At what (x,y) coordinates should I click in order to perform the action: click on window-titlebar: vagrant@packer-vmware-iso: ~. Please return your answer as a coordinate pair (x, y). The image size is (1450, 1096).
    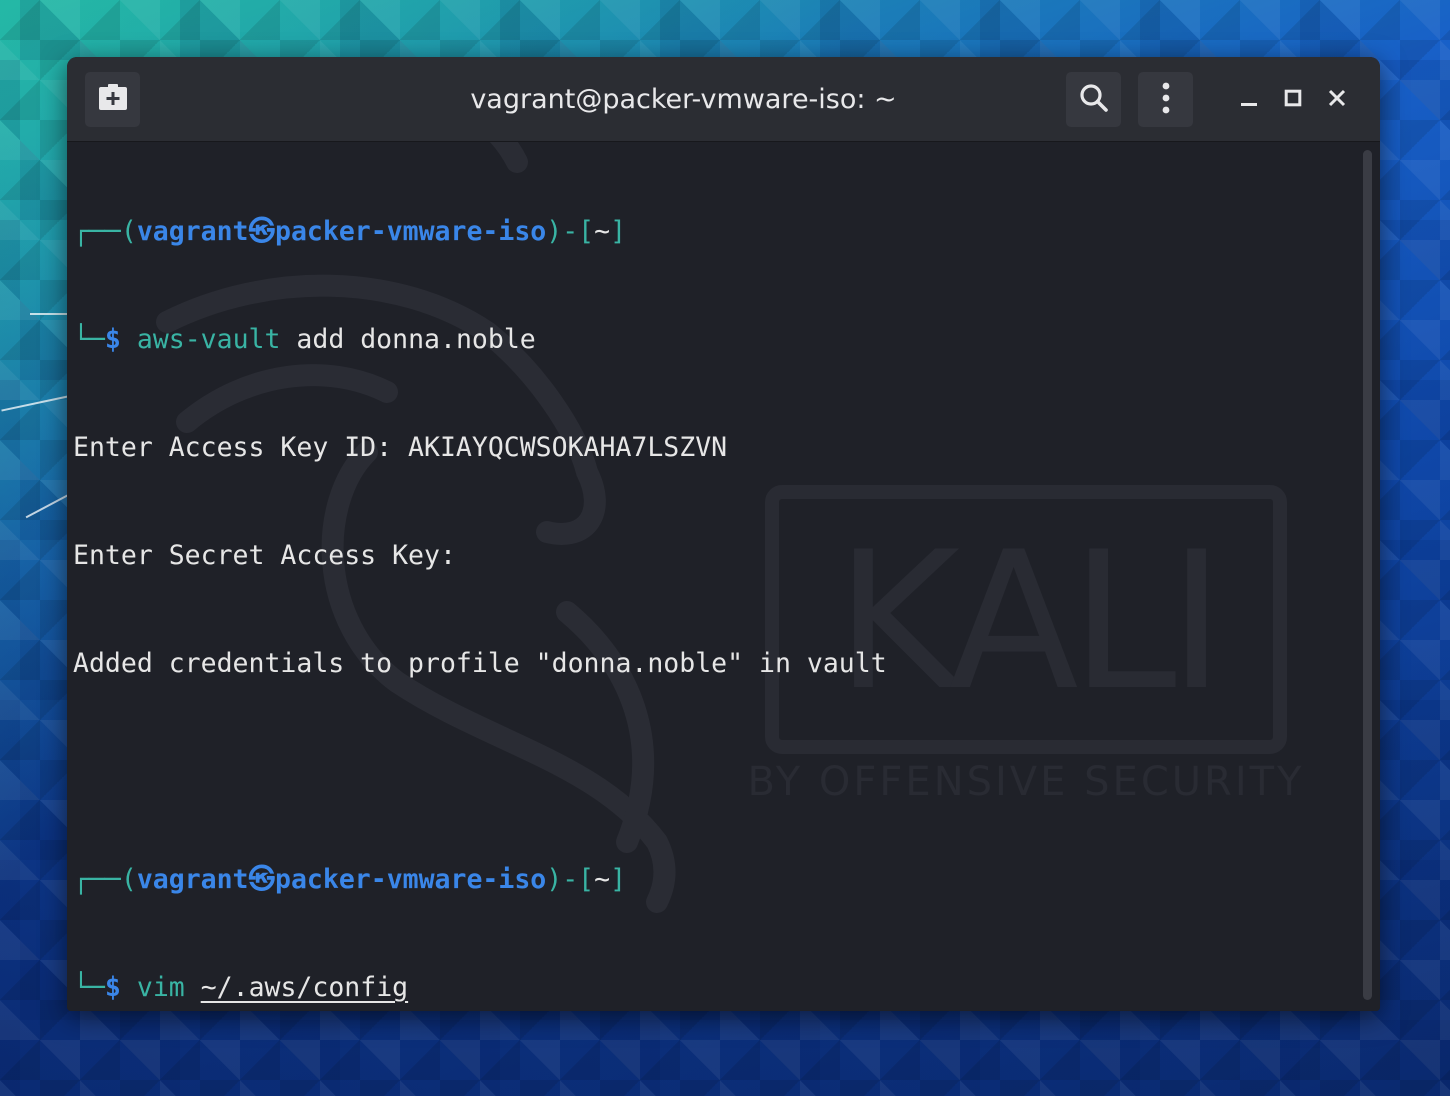
    Looking at the image, I should click on (723, 99).